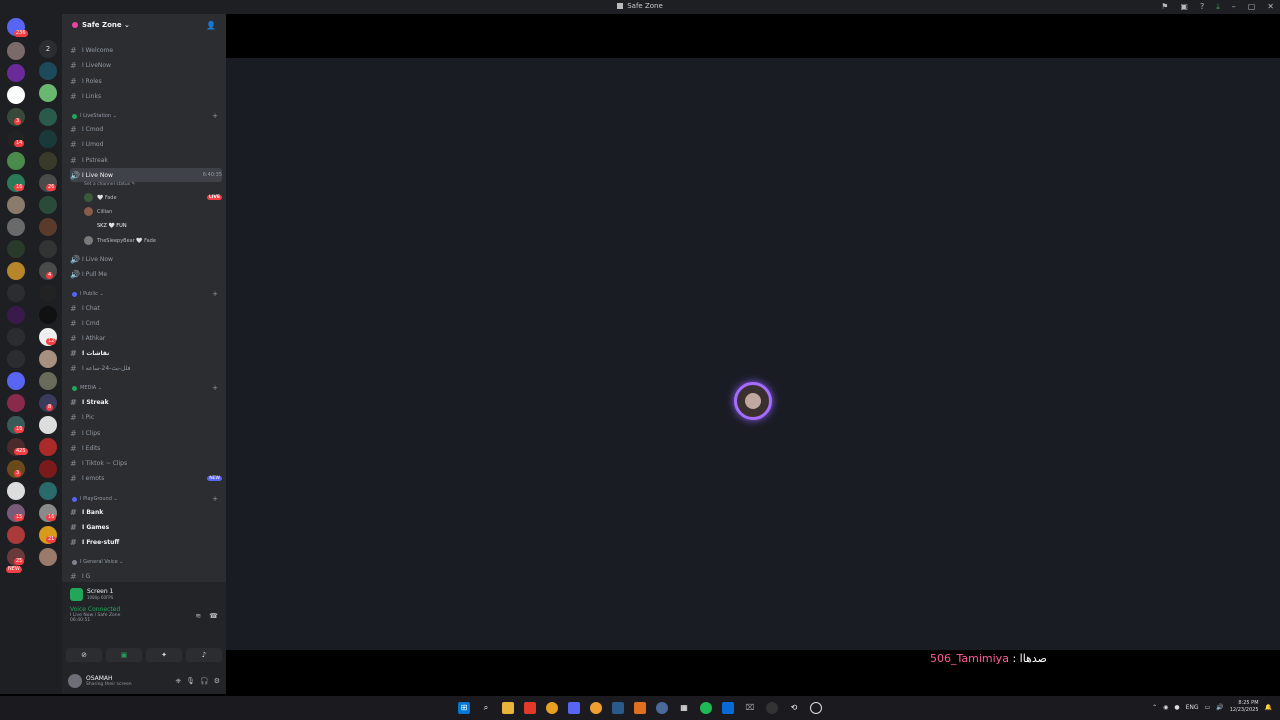  Describe the element at coordinates (164, 655) in the screenshot. I see `activities-button: ✦` at that location.